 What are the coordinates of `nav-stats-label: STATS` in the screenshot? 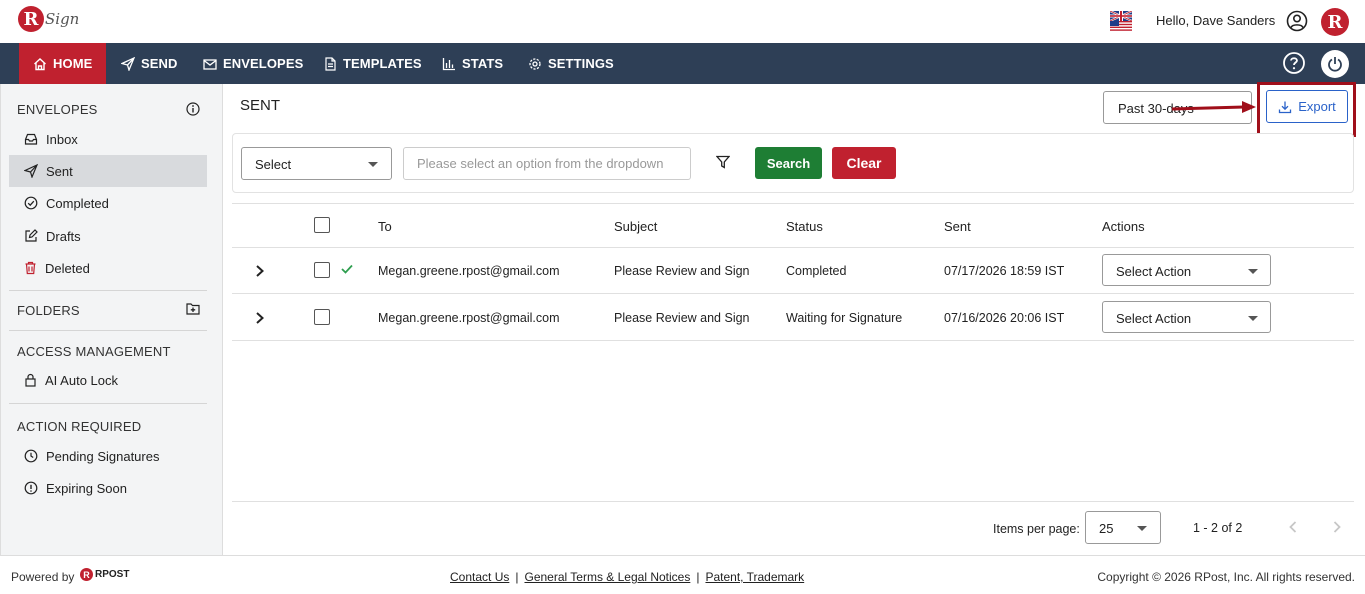 It's located at (483, 63).